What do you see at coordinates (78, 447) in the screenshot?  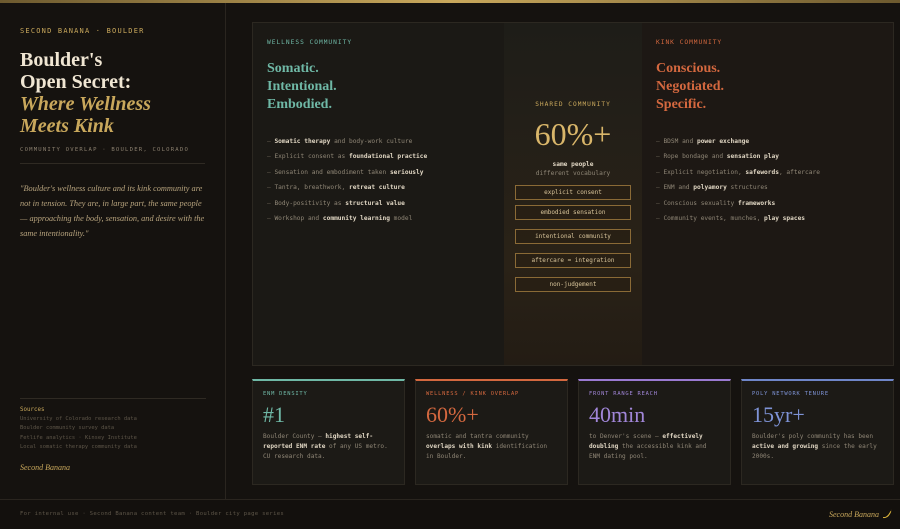 I see `source-item: Local somatic therapy community data` at bounding box center [78, 447].